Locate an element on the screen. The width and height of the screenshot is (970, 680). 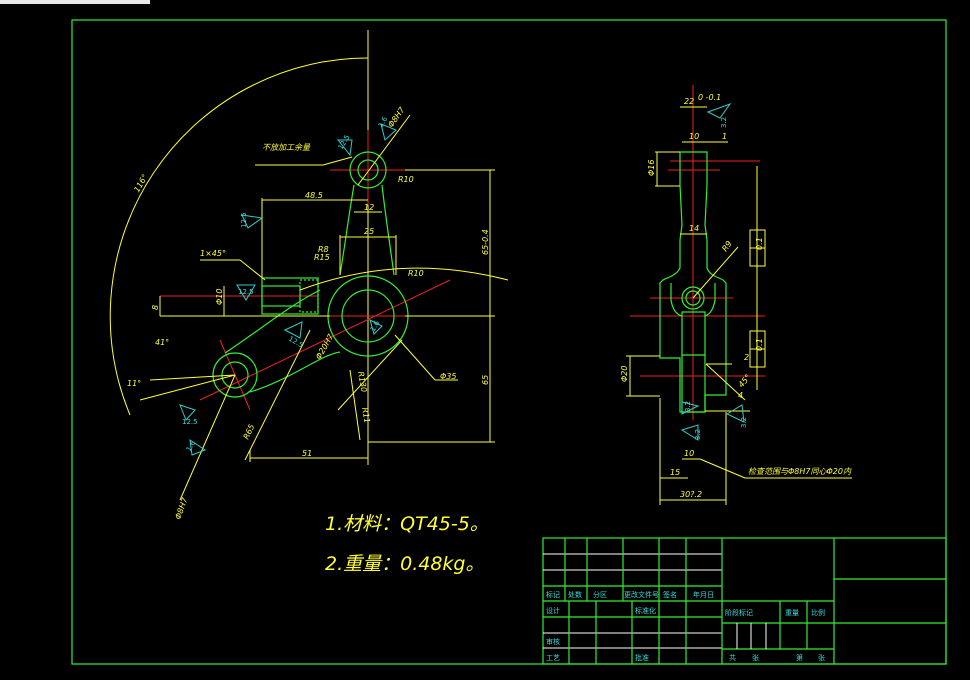
dim-10: 10 is located at coordinates (694, 136).